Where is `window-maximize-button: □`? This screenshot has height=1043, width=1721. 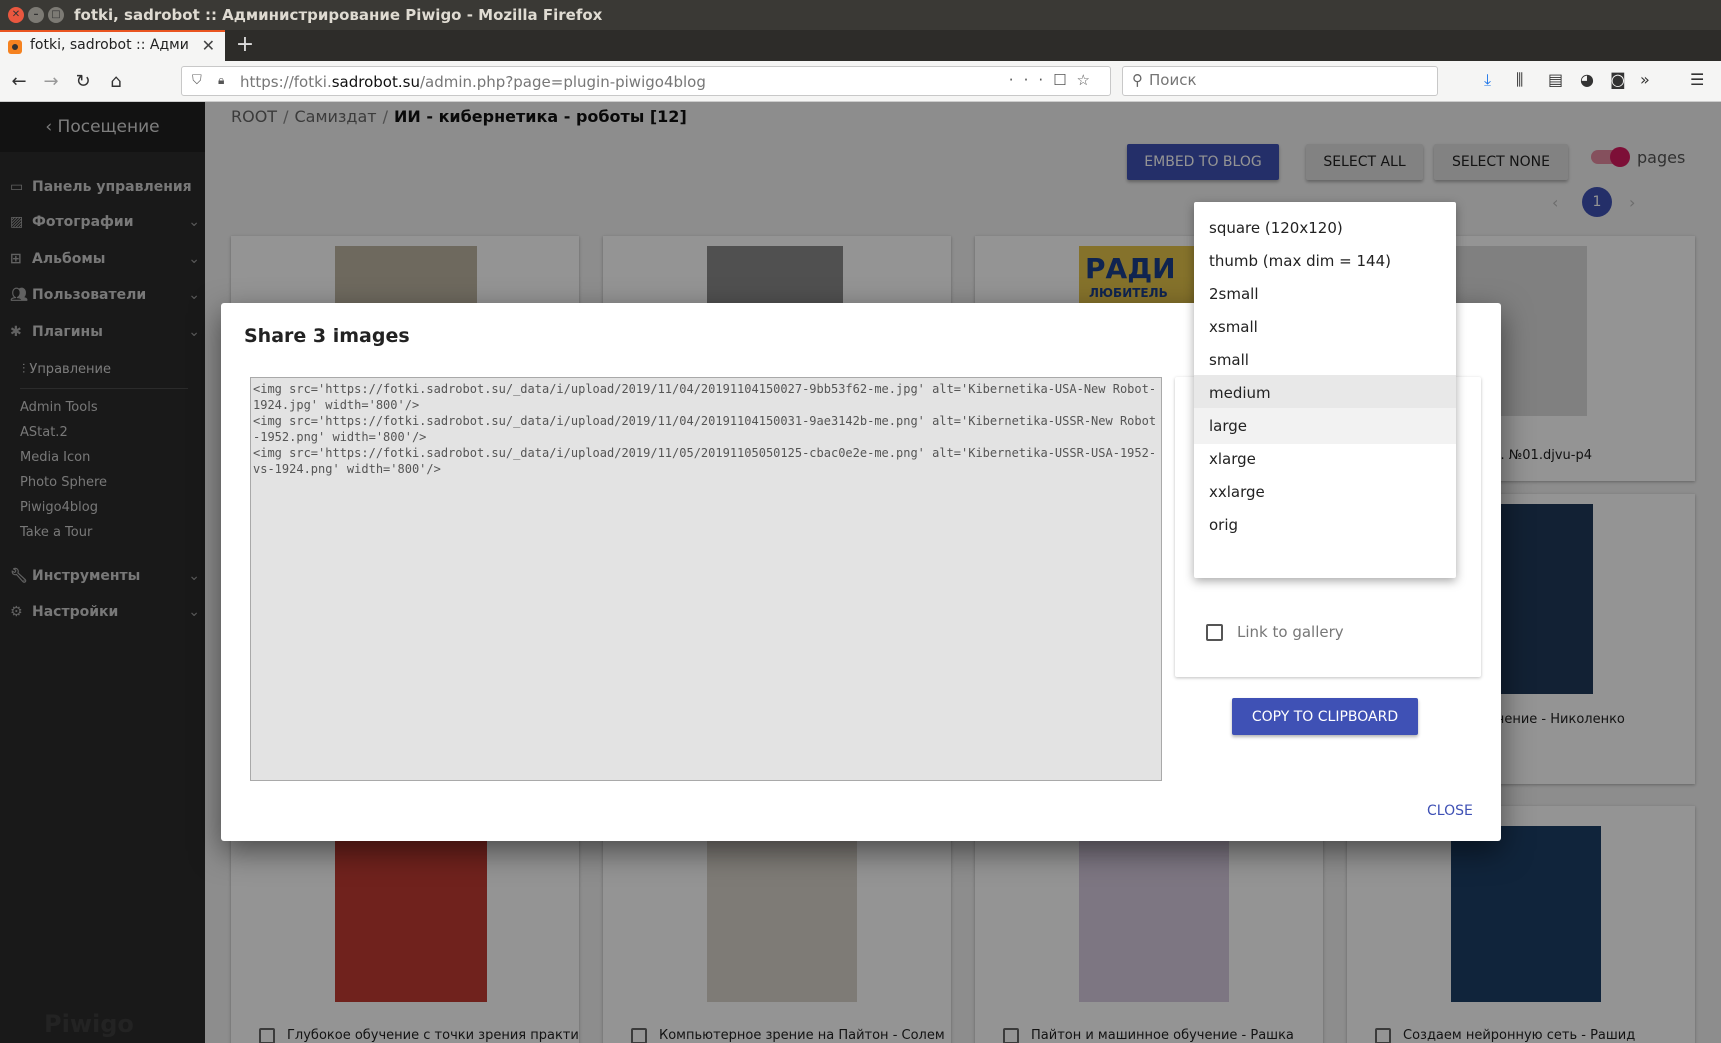
window-maximize-button: □ is located at coordinates (56, 15).